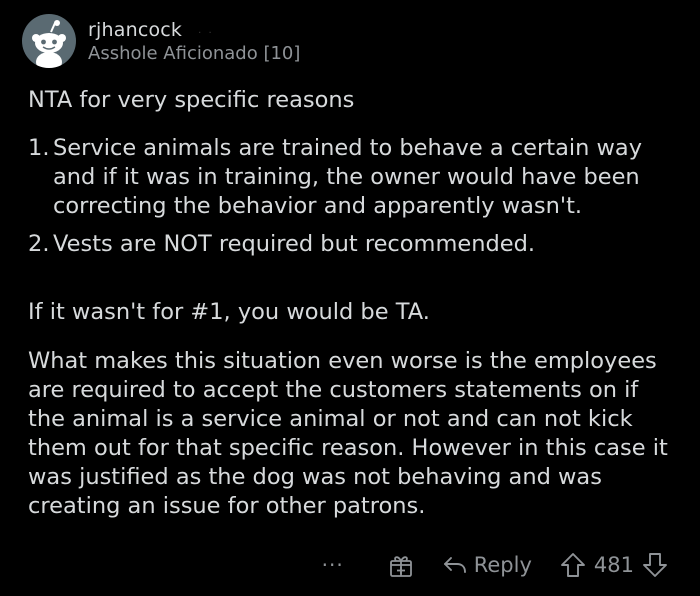 The width and height of the screenshot is (700, 596). I want to click on comment-actions-bar: ··· Reply 481, so click(495, 565).